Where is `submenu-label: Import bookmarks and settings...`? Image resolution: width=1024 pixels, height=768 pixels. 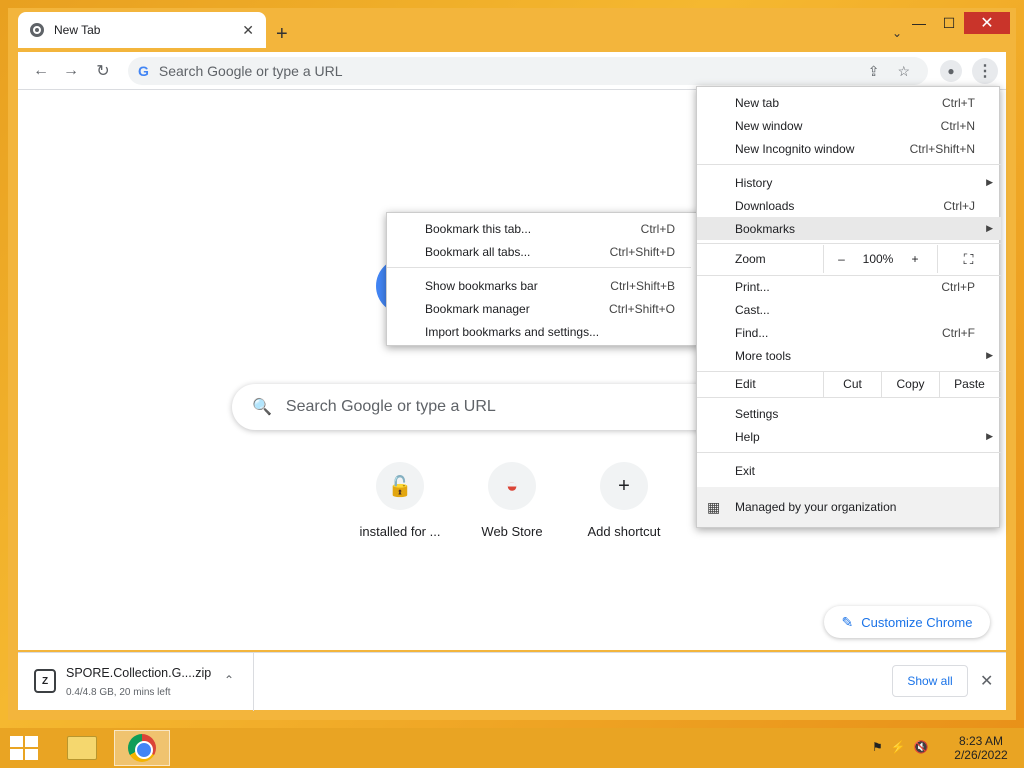
submenu-label: Import bookmarks and settings... is located at coordinates (512, 331).